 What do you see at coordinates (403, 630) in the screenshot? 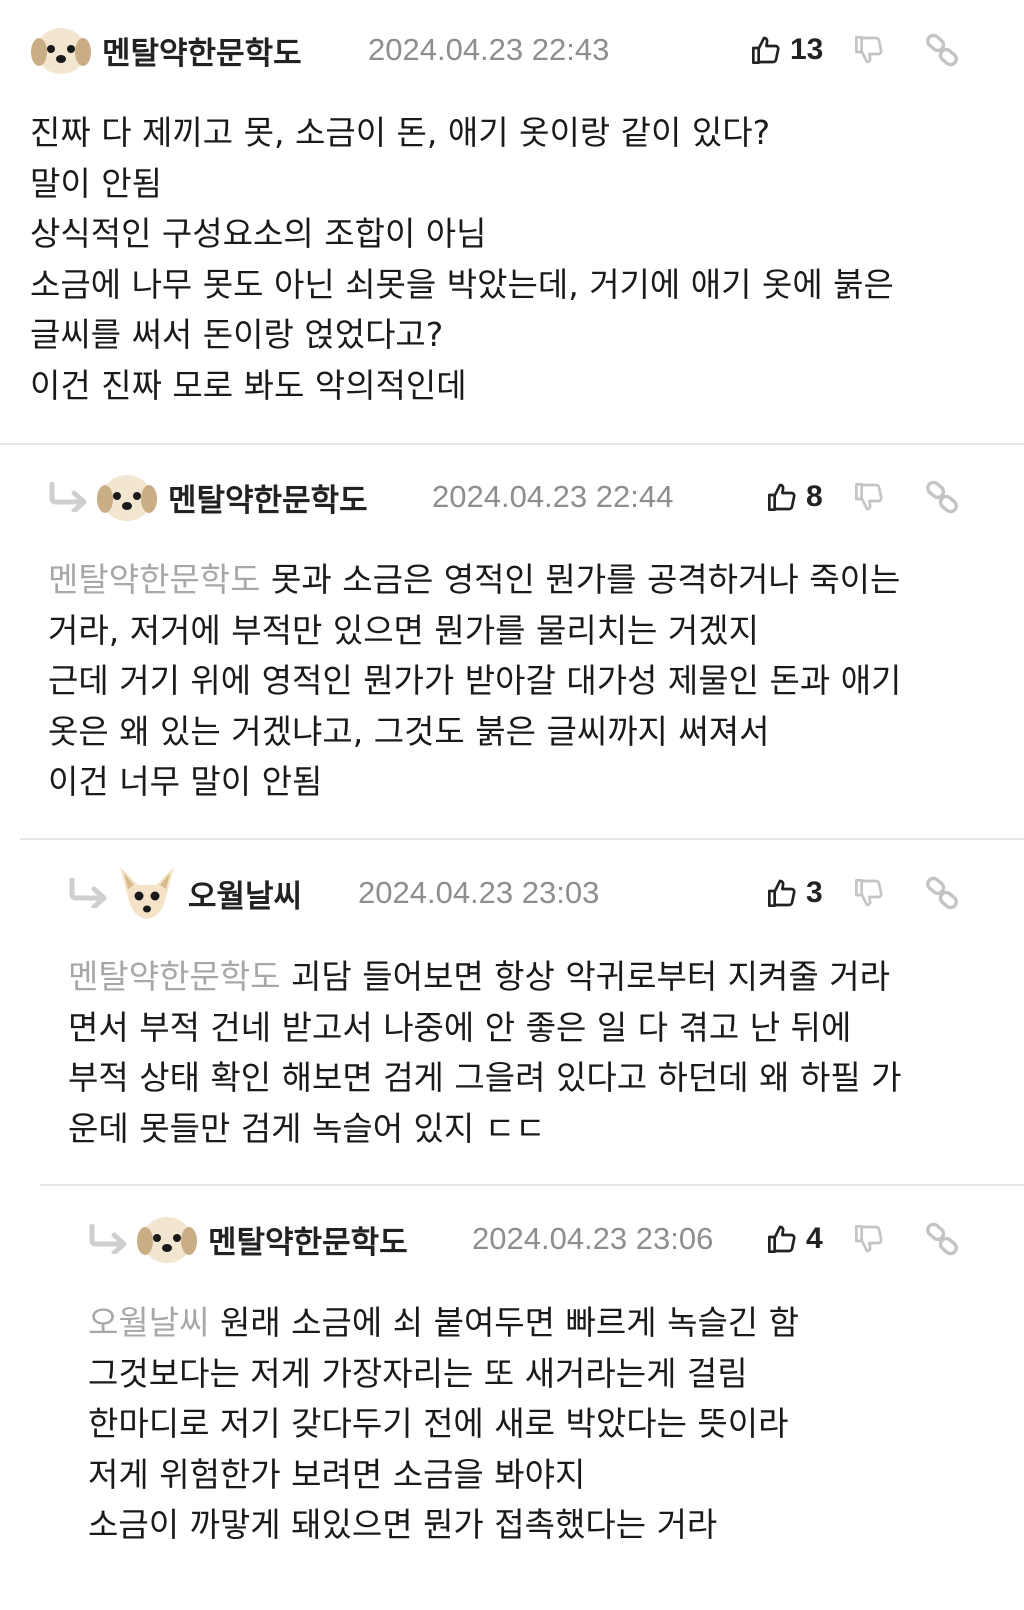
I see `comment-line: 거라, 저거에 부적만 있으면 뭔가를 물리치는 거겠지` at bounding box center [403, 630].